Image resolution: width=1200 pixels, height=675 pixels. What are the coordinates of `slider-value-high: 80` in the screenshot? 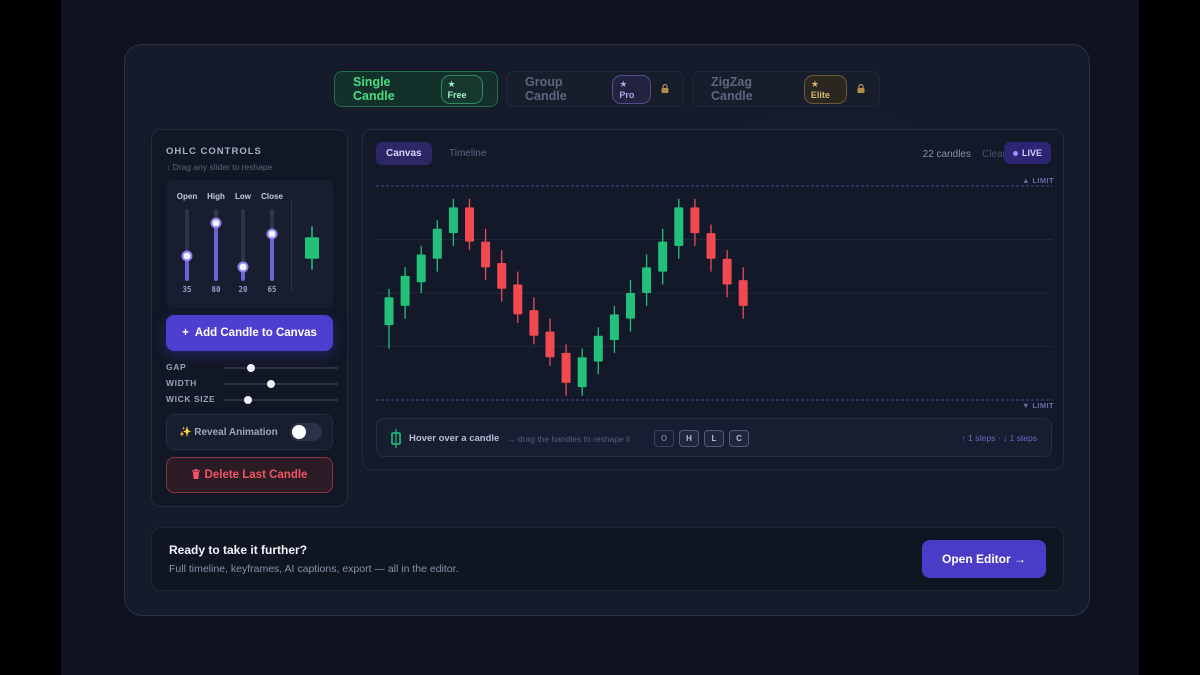 It's located at (216, 289).